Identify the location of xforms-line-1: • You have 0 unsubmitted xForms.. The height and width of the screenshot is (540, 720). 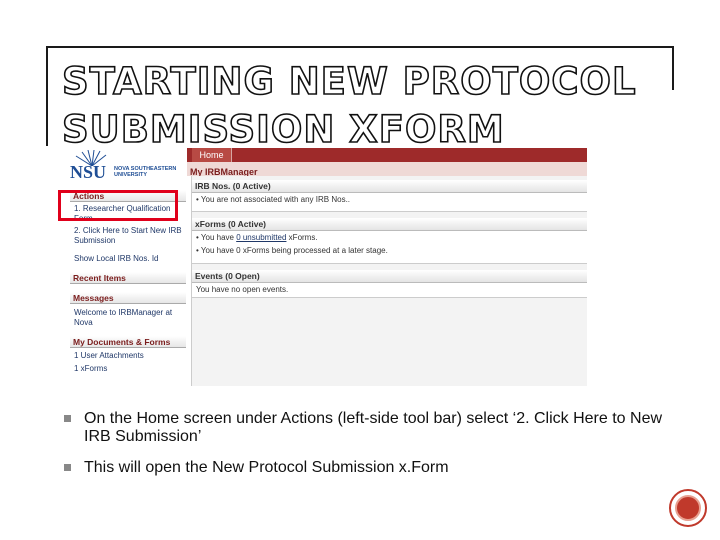
(257, 237).